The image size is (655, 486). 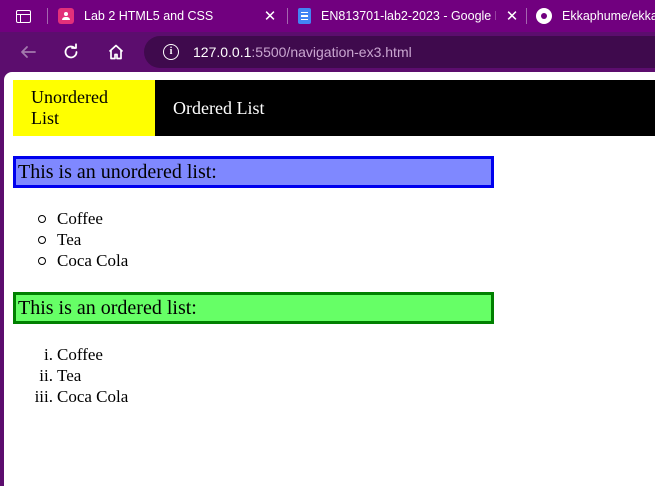 I want to click on list-item: i. Coffee, so click(x=86, y=354).